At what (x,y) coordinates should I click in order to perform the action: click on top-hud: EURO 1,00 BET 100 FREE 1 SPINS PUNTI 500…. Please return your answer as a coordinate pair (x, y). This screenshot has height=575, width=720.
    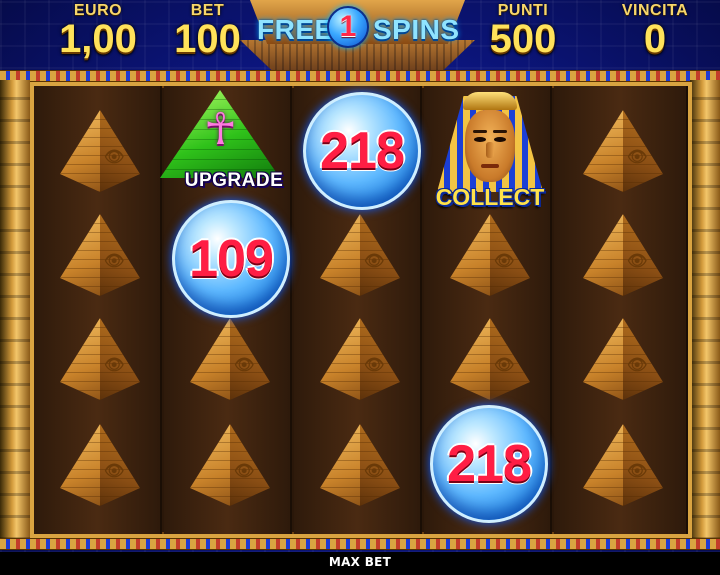
    Looking at the image, I should click on (360, 39).